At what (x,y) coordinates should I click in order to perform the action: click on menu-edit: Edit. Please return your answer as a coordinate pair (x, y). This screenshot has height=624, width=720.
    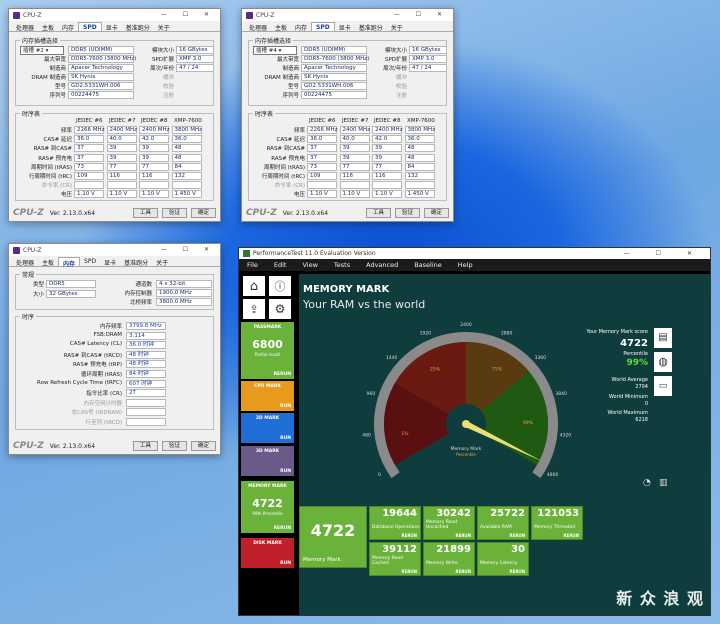
    Looking at the image, I should click on (280, 265).